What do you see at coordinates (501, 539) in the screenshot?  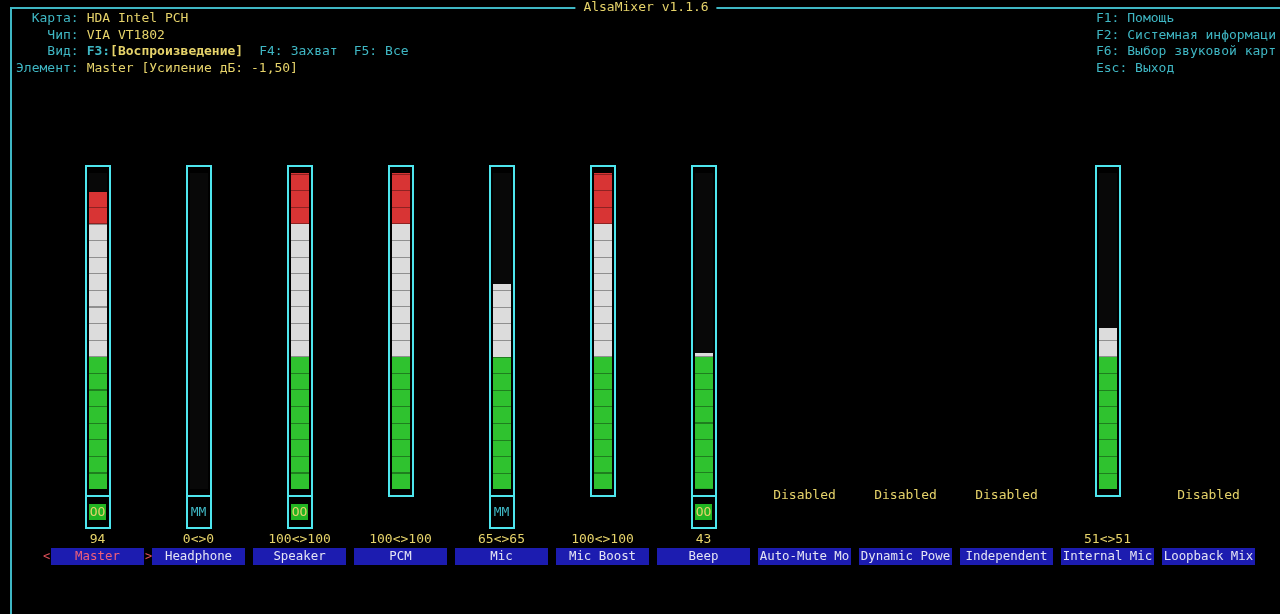 I see `volume-value: 65<>65` at bounding box center [501, 539].